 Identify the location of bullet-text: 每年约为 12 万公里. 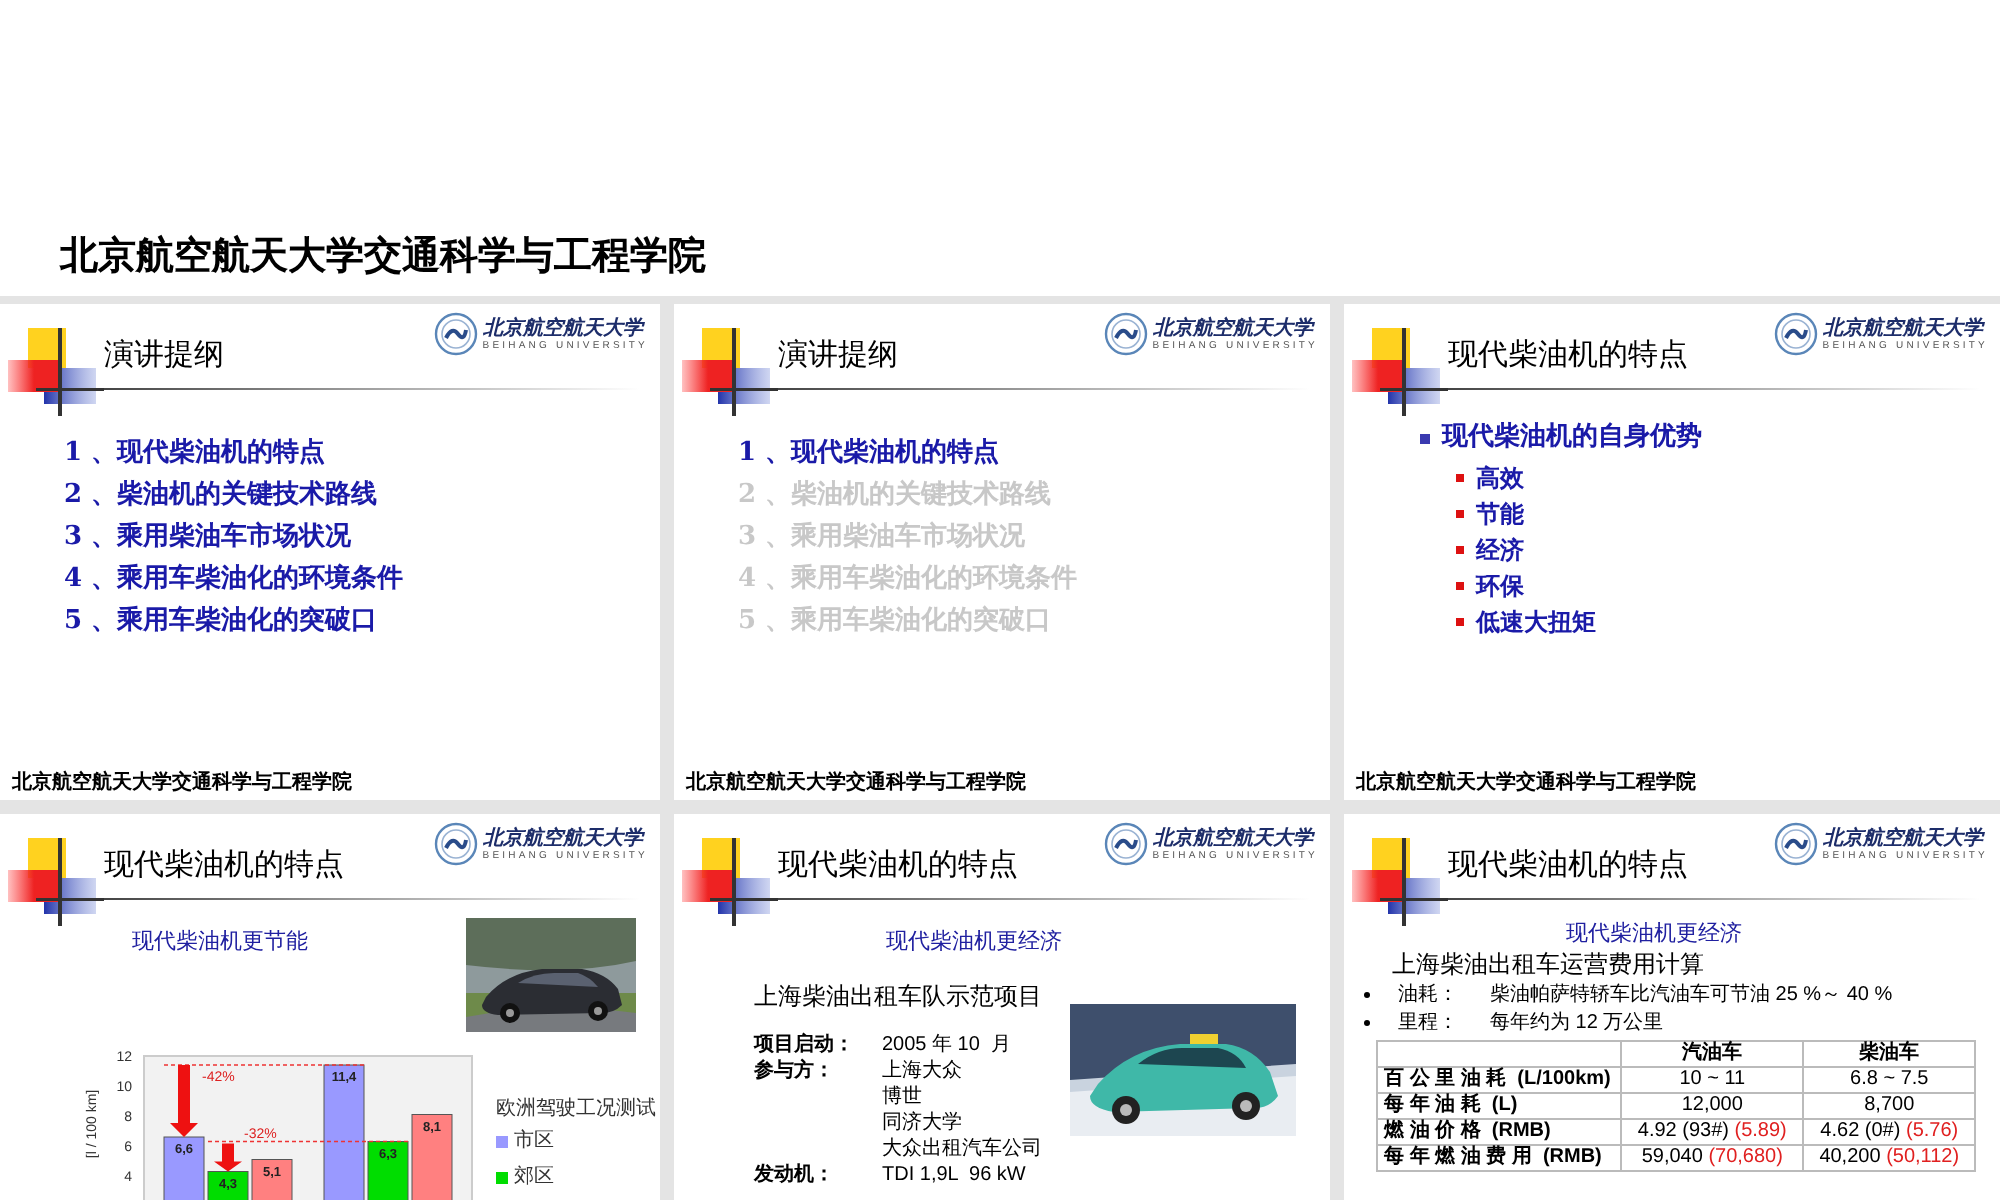
(1577, 1023).